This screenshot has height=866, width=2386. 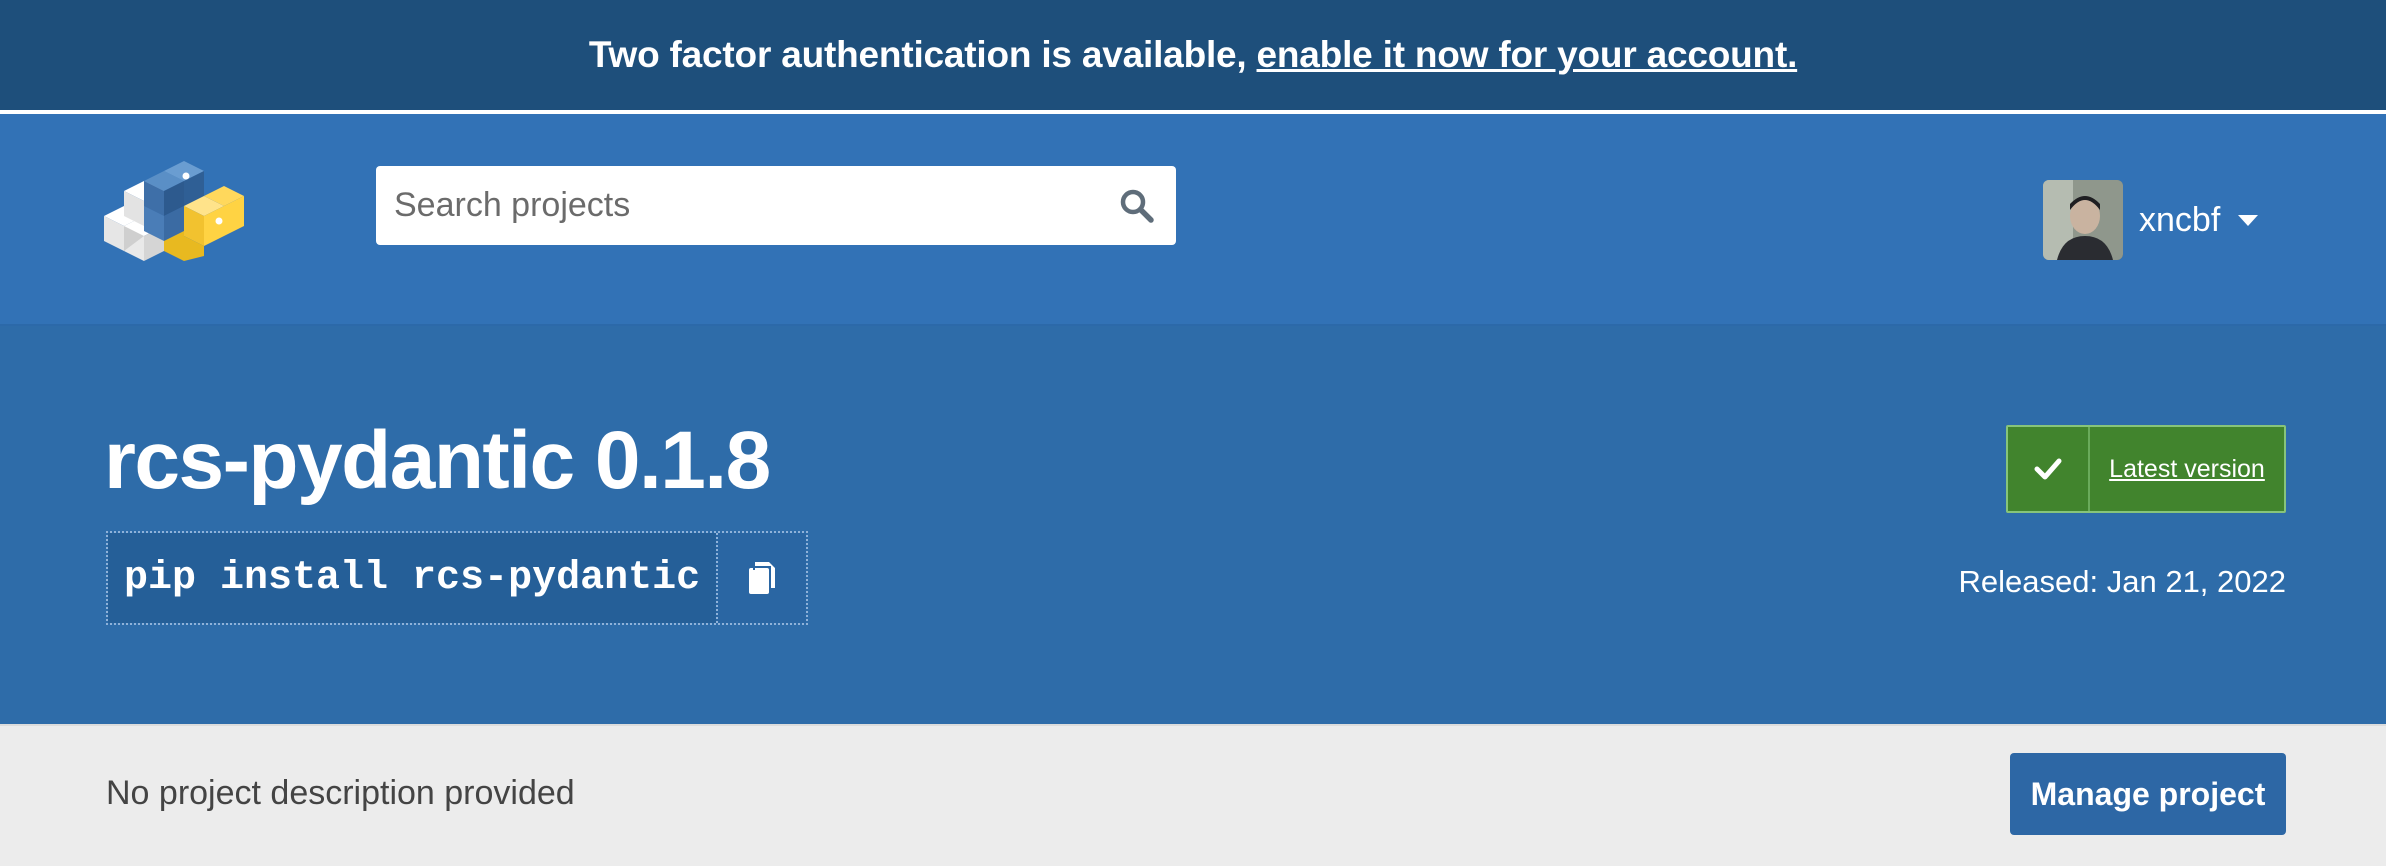 What do you see at coordinates (2148, 794) in the screenshot?
I see `manage-project-button: Manage project` at bounding box center [2148, 794].